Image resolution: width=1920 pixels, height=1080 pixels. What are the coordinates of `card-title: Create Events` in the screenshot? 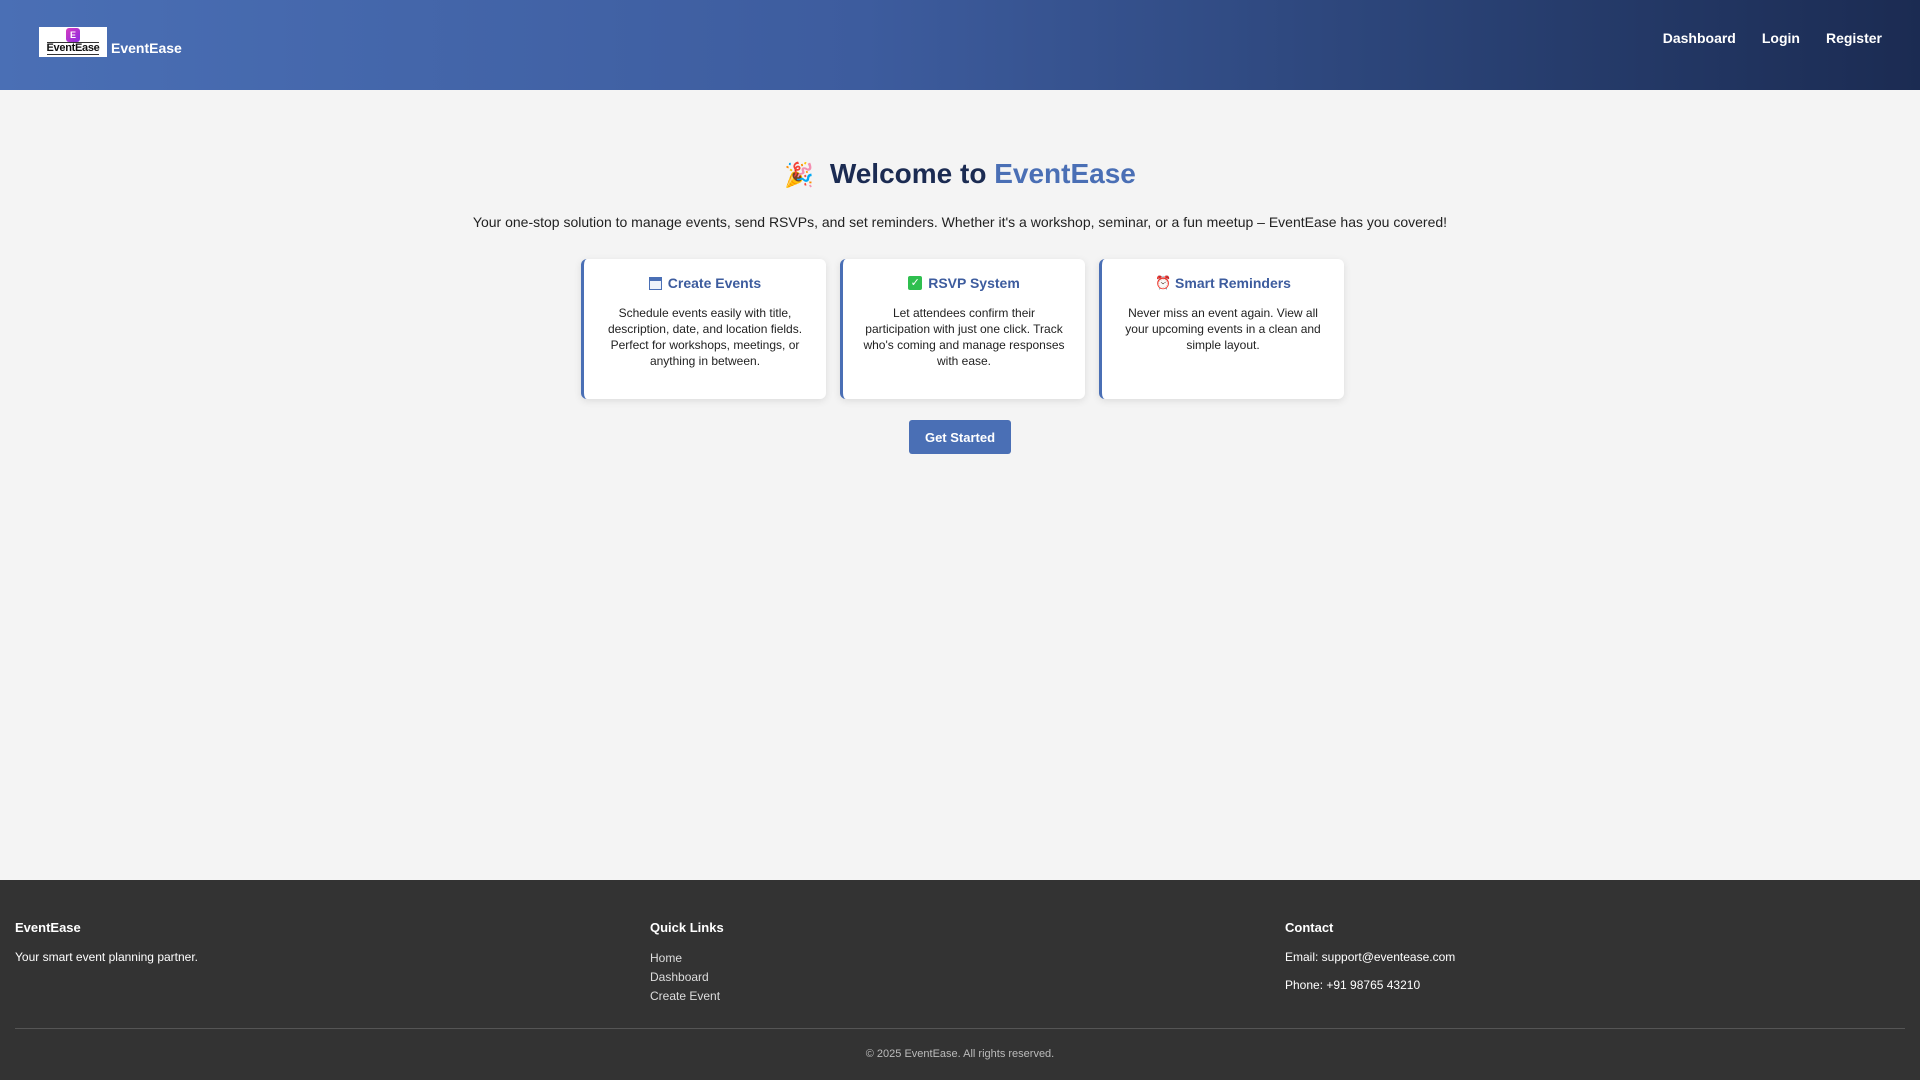 It's located at (705, 283).